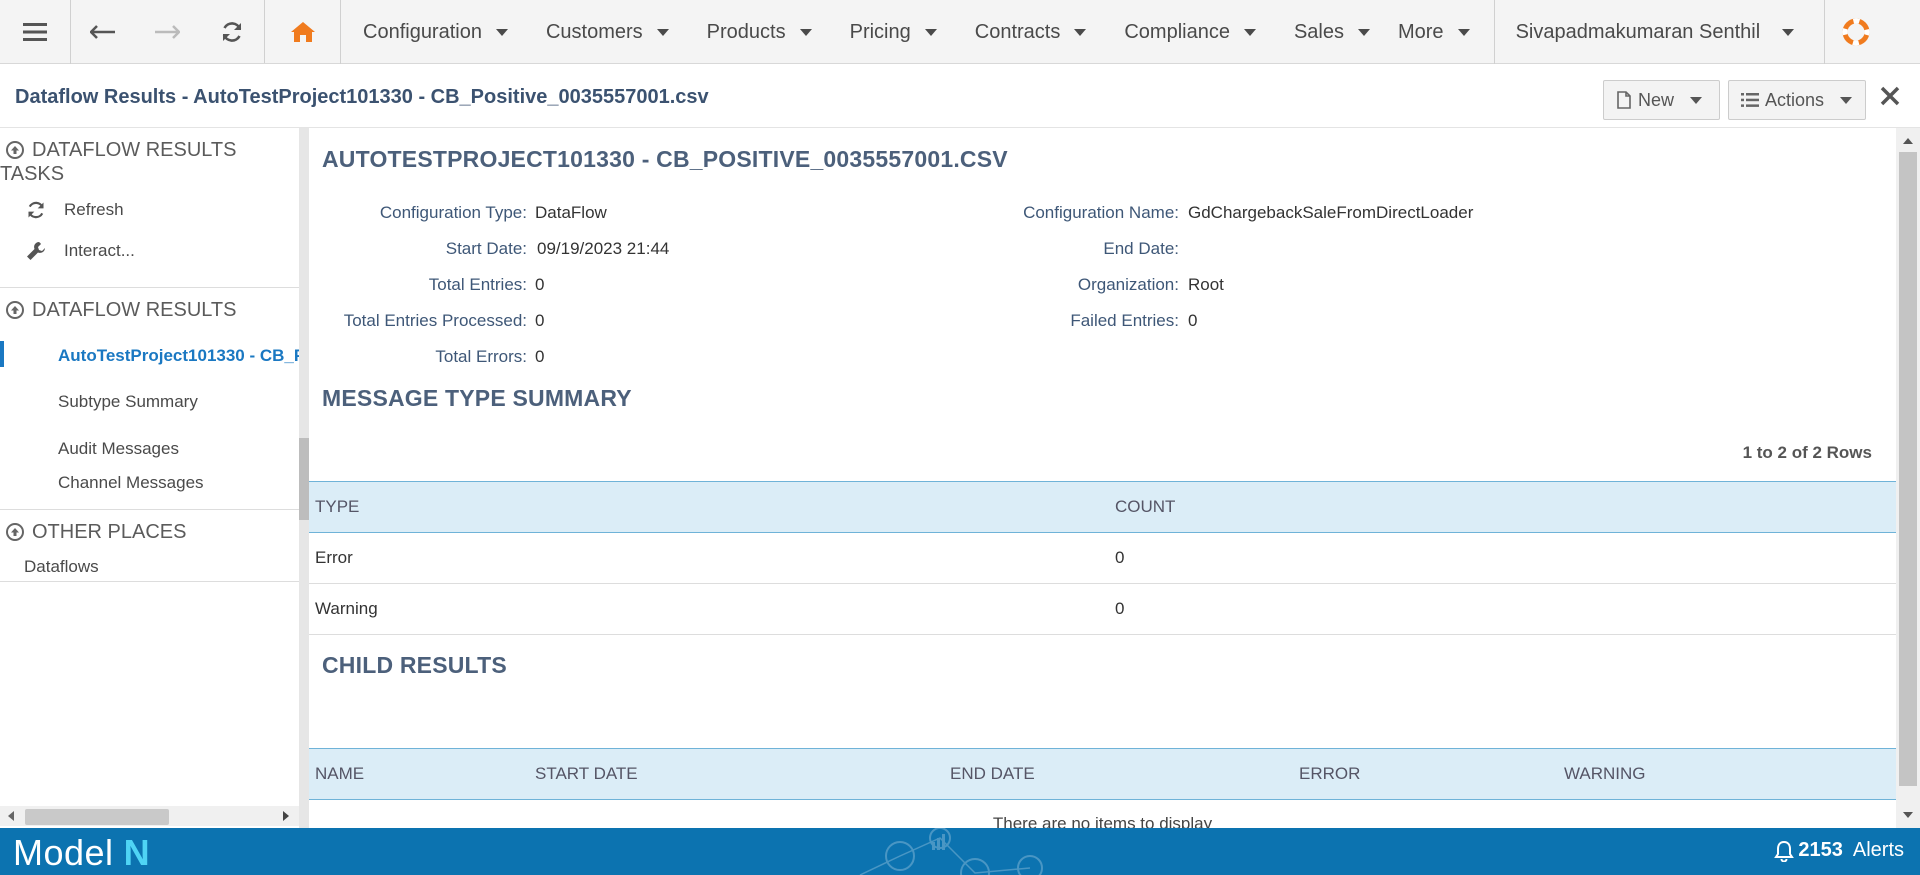 Image resolution: width=1920 pixels, height=875 pixels. I want to click on hamburger-menu-icon, so click(35, 32).